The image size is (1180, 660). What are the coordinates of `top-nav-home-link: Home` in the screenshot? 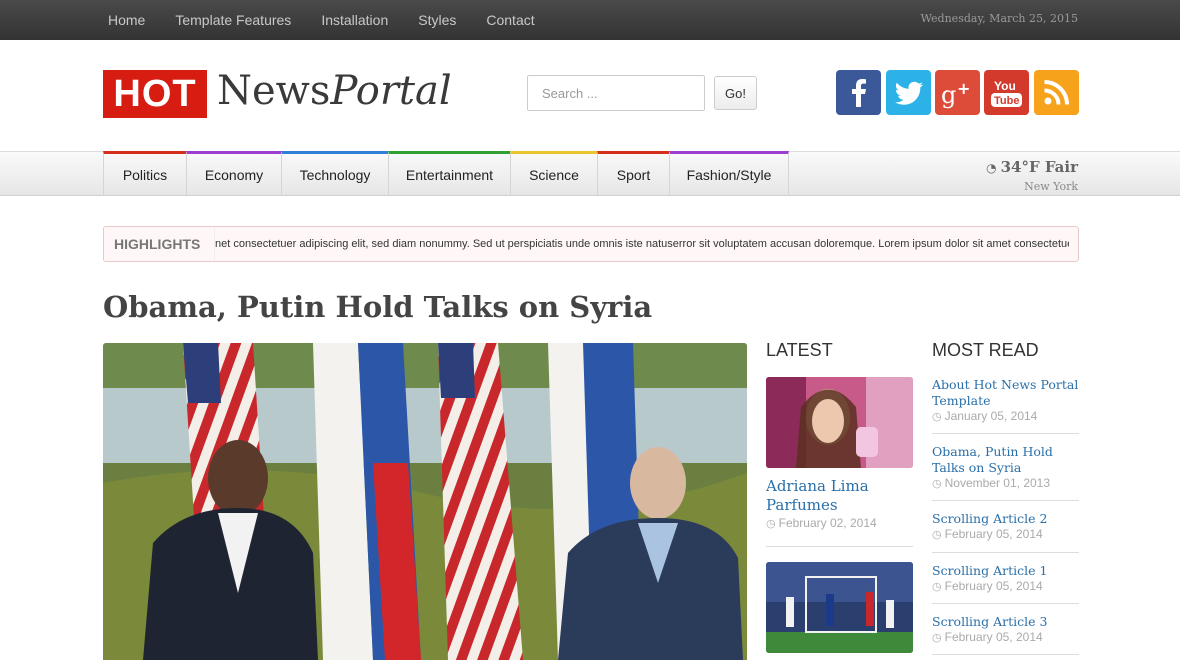 It's located at (126, 20).